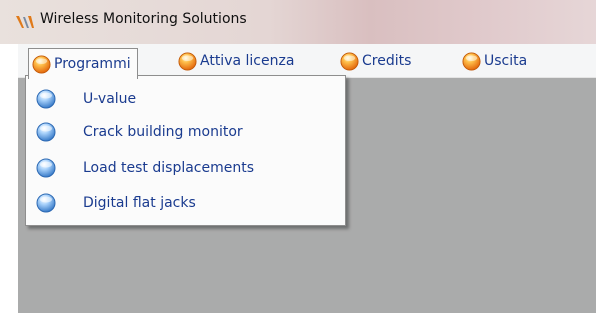 This screenshot has height=313, width=596. What do you see at coordinates (92, 64) in the screenshot?
I see `menu-label: Programmi` at bounding box center [92, 64].